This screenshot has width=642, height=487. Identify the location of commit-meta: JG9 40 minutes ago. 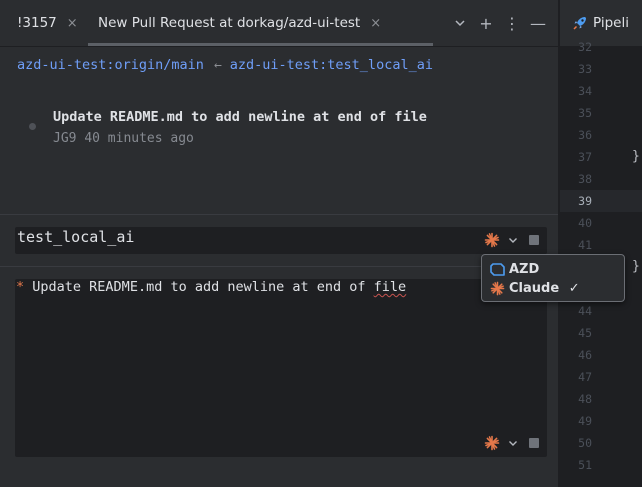
(123, 138).